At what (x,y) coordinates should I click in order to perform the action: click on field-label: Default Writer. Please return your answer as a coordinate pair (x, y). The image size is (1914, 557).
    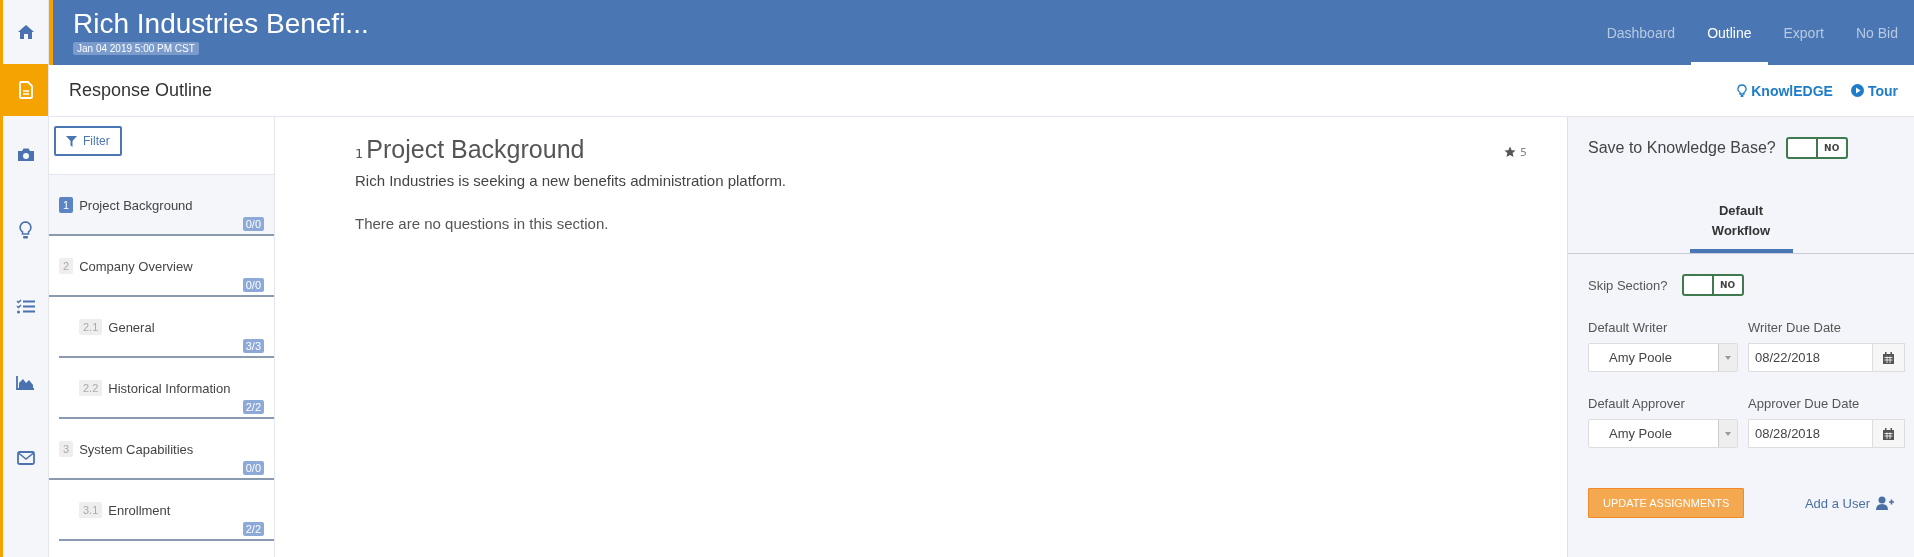
    Looking at the image, I should click on (1628, 327).